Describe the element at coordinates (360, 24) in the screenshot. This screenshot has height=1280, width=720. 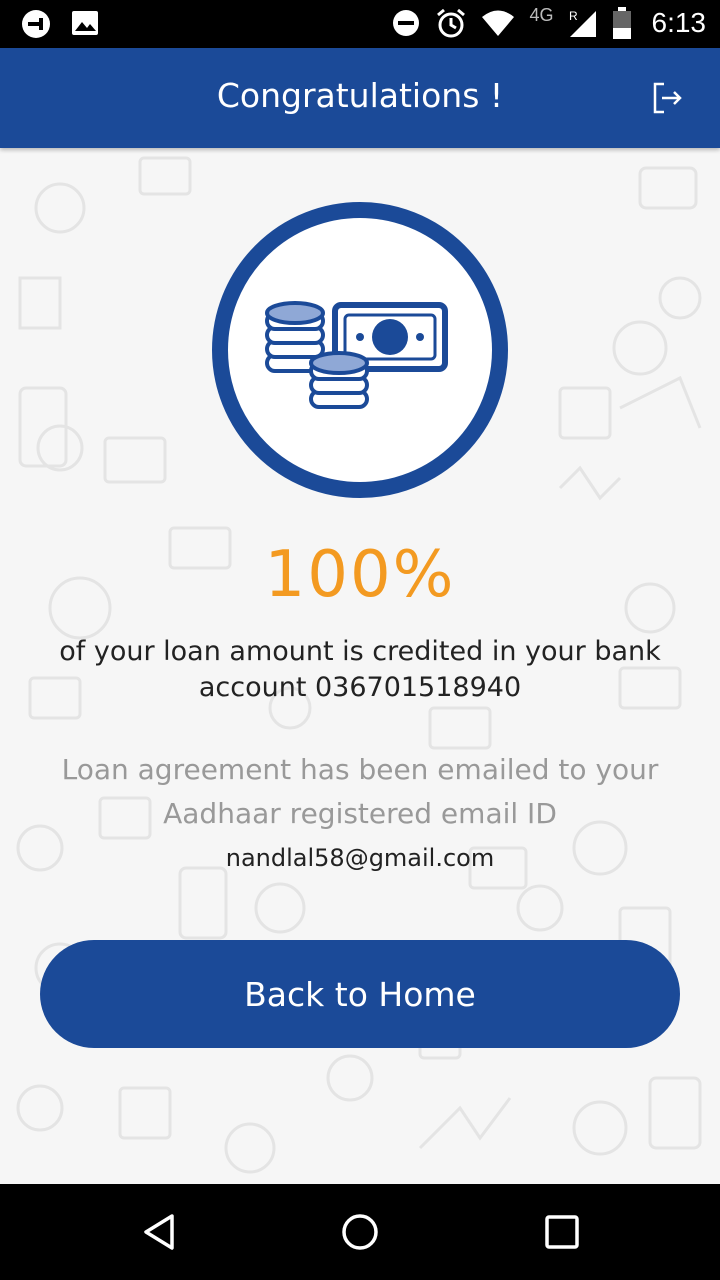
I see `status-bar: 4G R 6:13` at that location.